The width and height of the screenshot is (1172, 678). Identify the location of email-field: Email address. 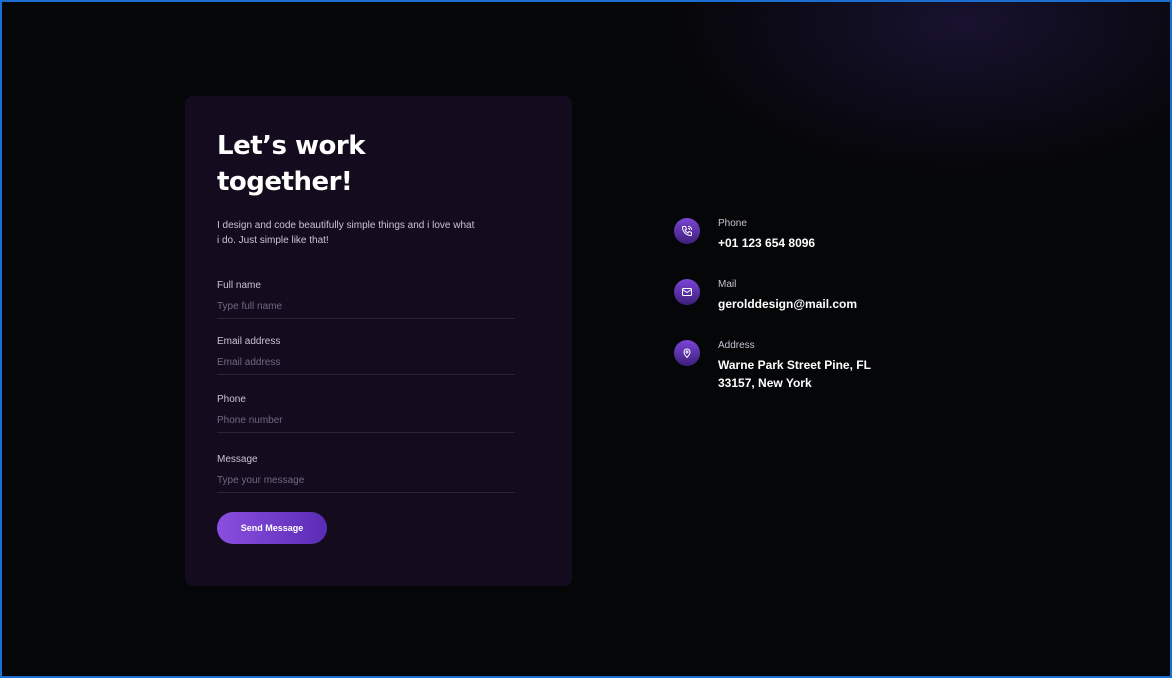
(366, 355).